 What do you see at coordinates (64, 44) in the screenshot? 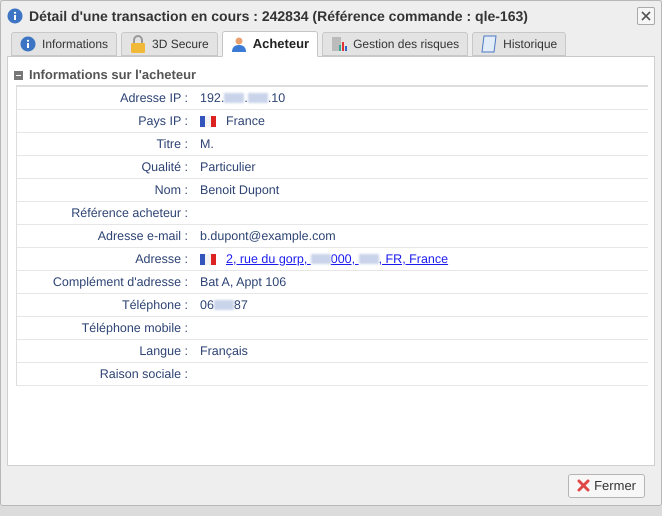
I see `tab: Informations` at bounding box center [64, 44].